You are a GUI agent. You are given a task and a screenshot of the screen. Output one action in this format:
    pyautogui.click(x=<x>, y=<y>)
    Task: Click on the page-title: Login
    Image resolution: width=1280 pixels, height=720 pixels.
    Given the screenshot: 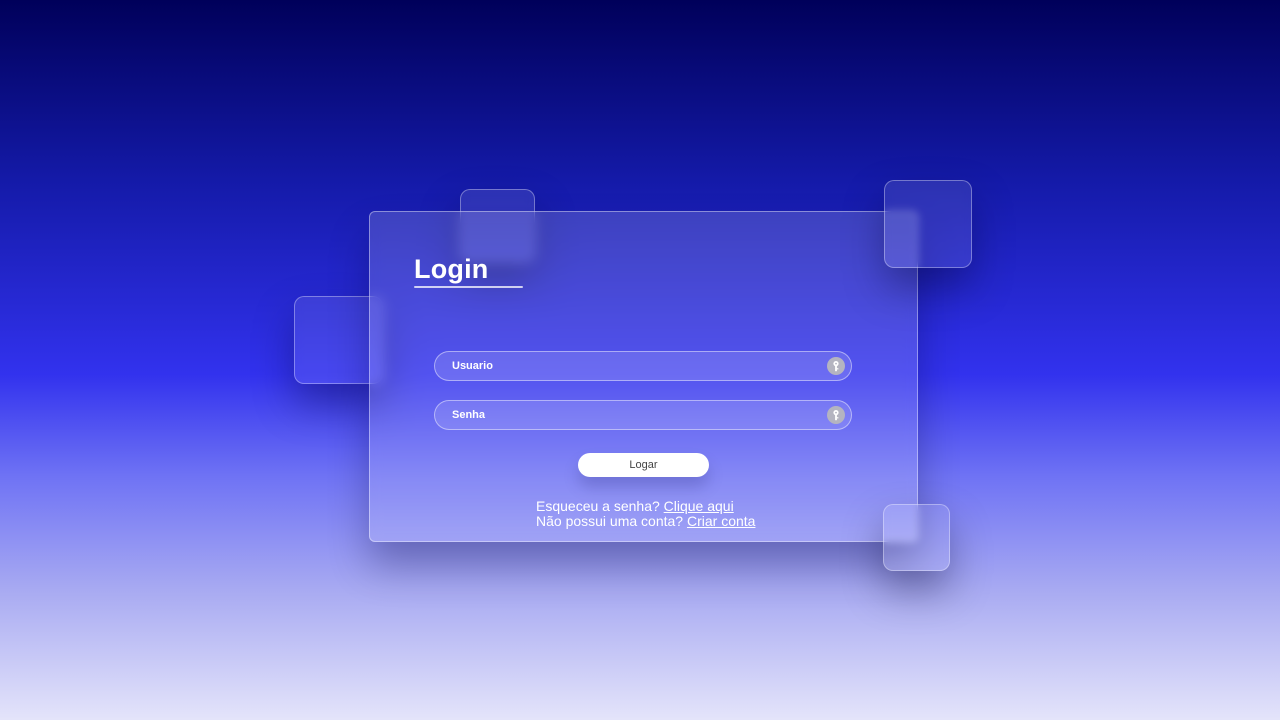 What is the action you would take?
    pyautogui.click(x=451, y=269)
    